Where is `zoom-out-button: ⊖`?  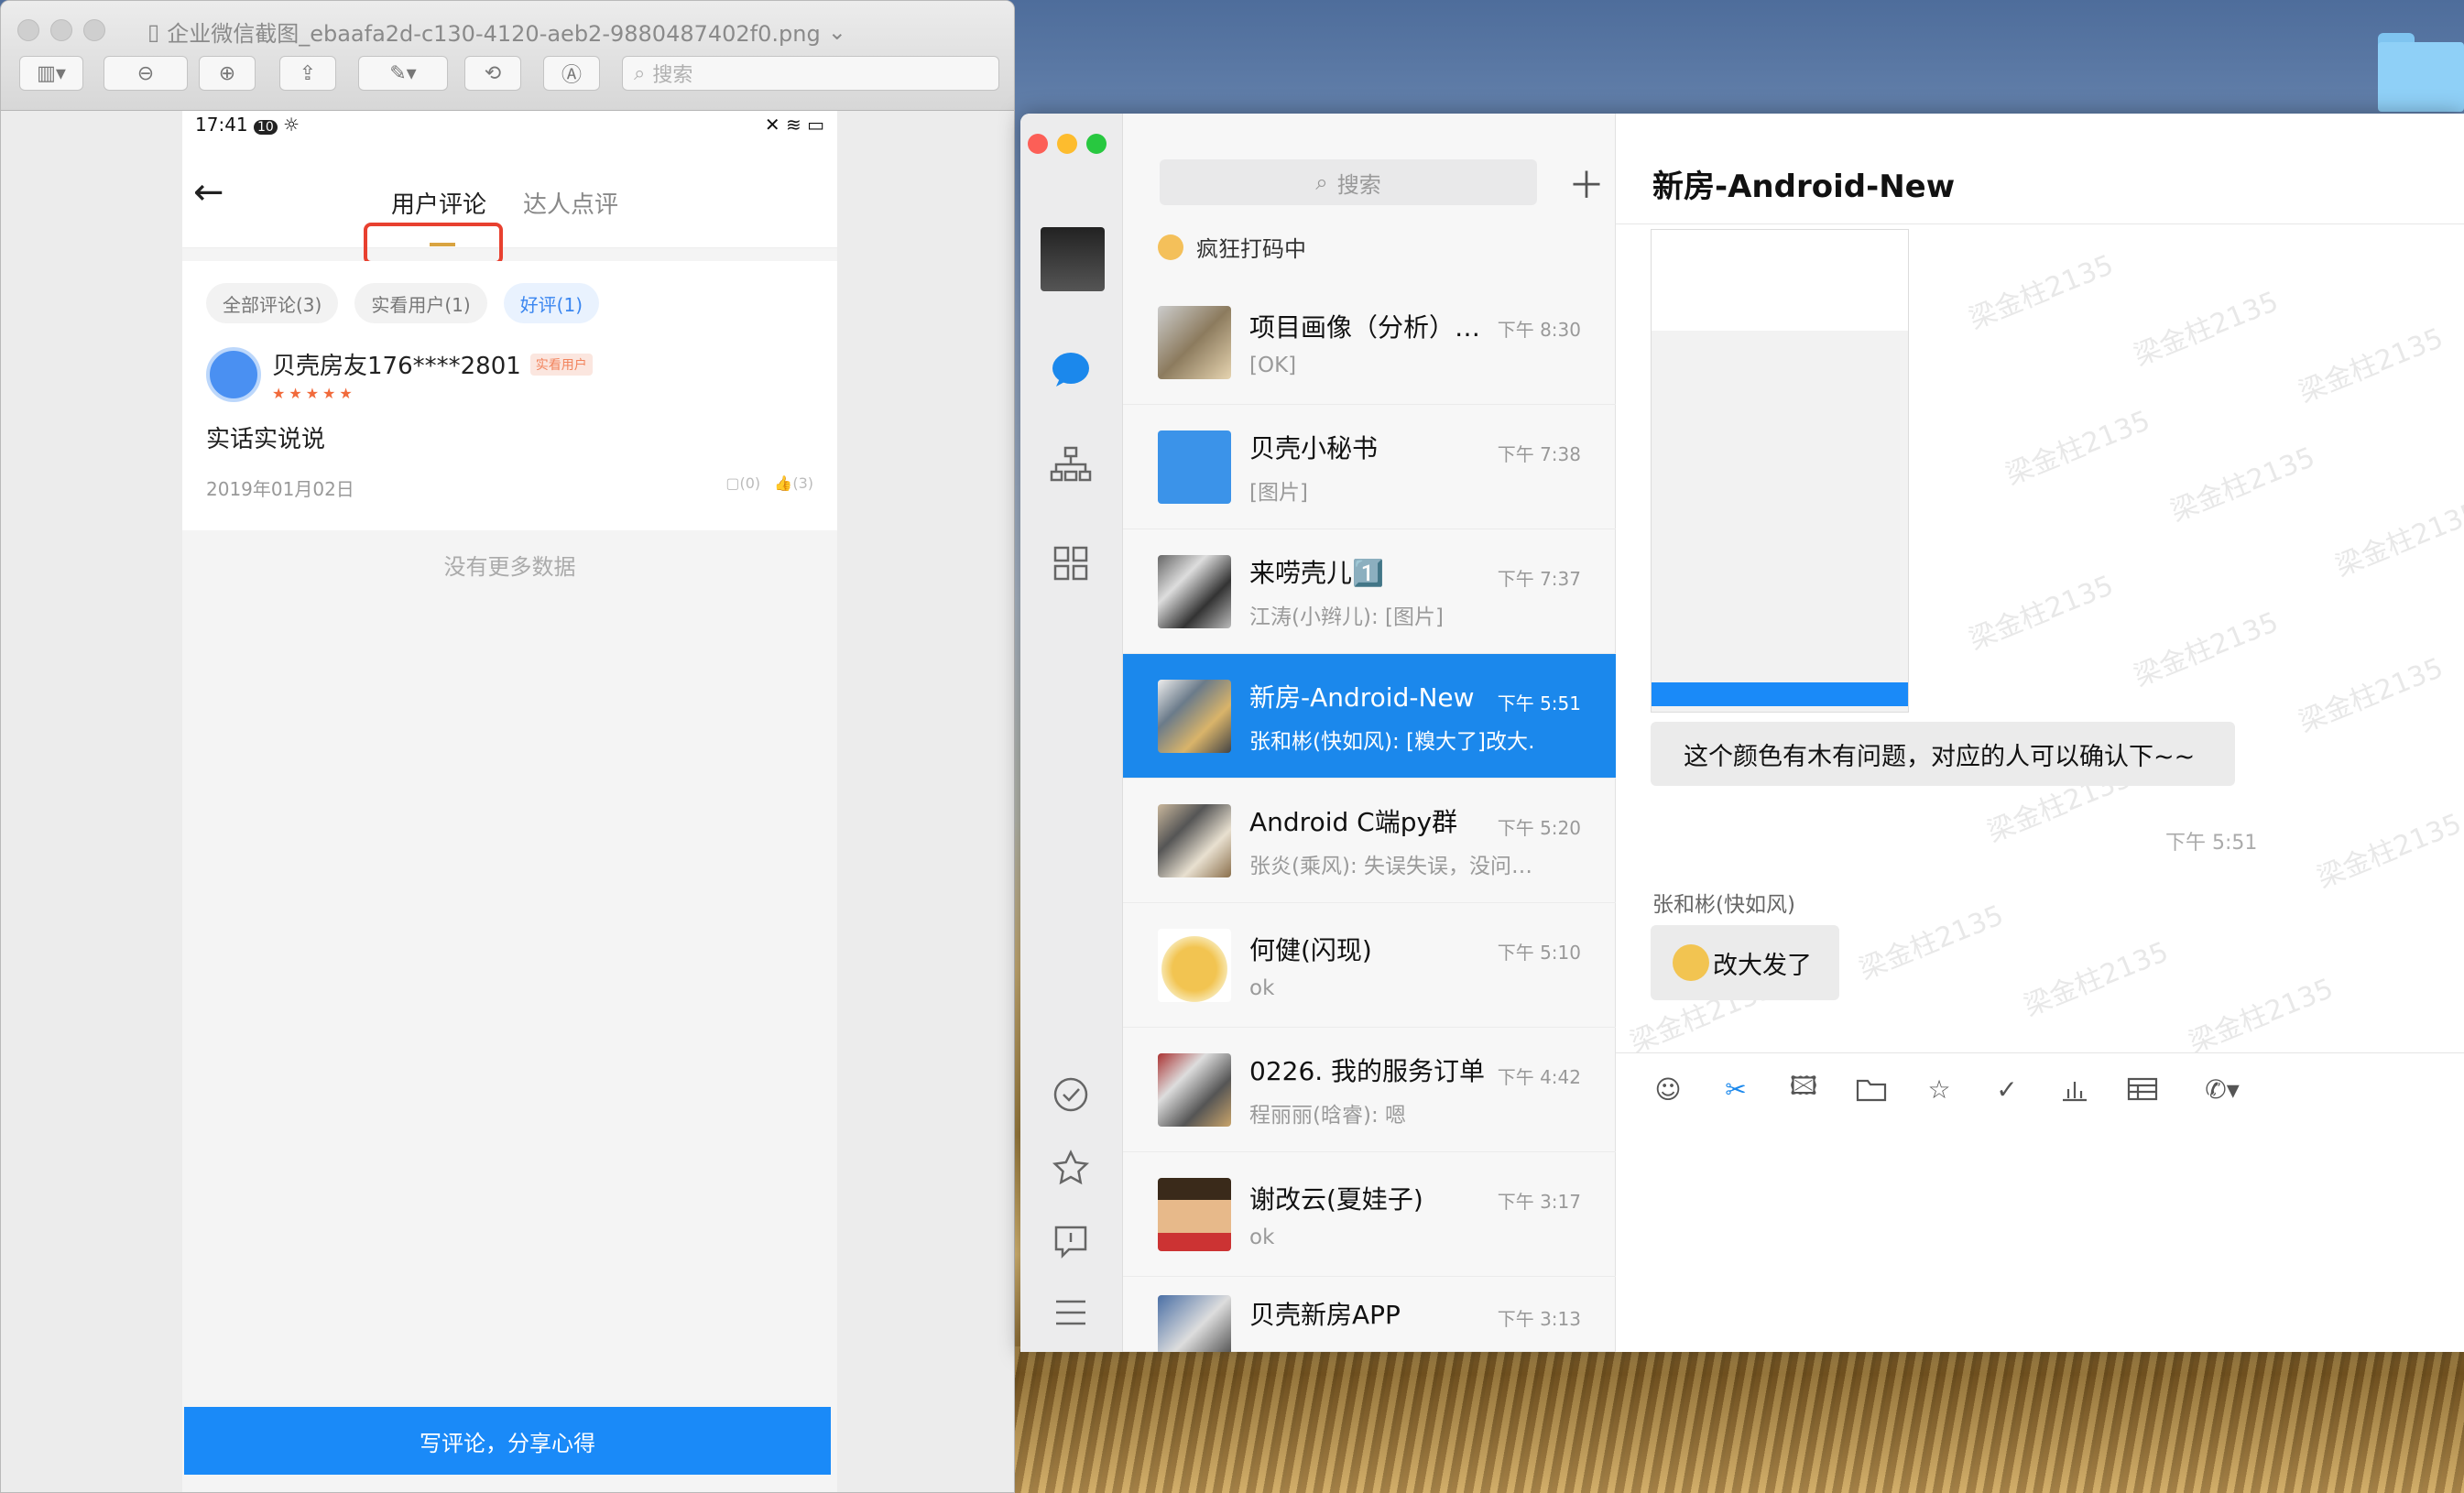 zoom-out-button: ⊖ is located at coordinates (146, 73).